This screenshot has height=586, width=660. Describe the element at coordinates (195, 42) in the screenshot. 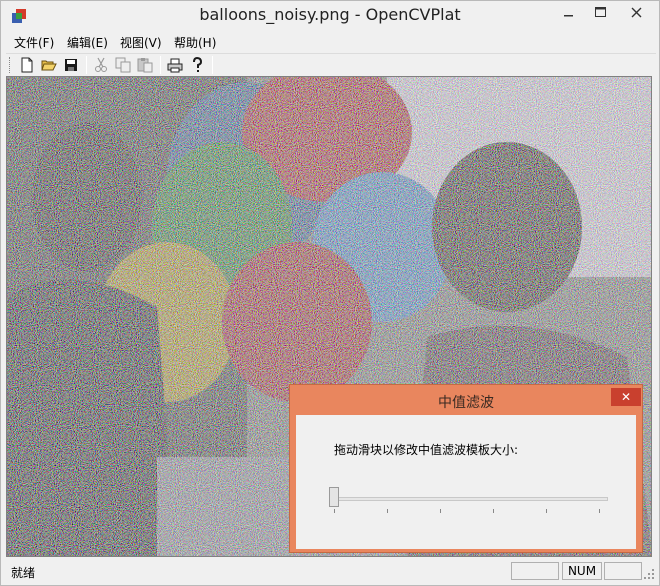

I see `menu-help: 帮助(H)` at that location.